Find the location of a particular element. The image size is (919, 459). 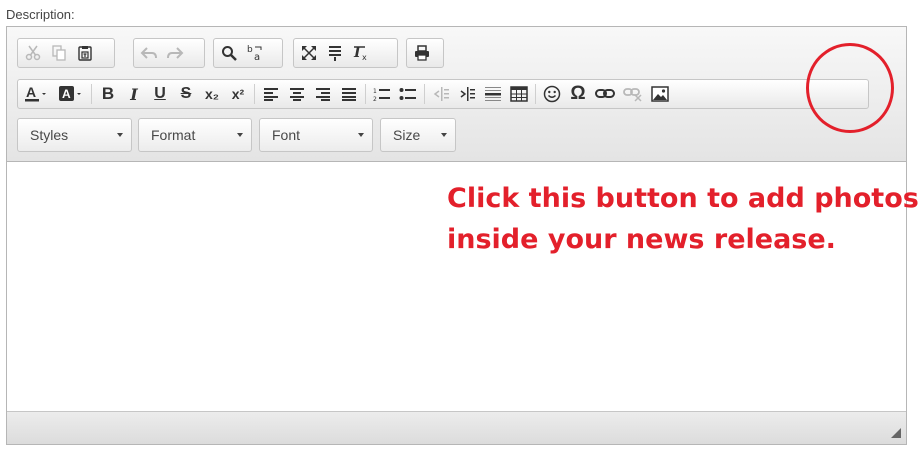

size-dropdown-label: Size is located at coordinates (407, 135).